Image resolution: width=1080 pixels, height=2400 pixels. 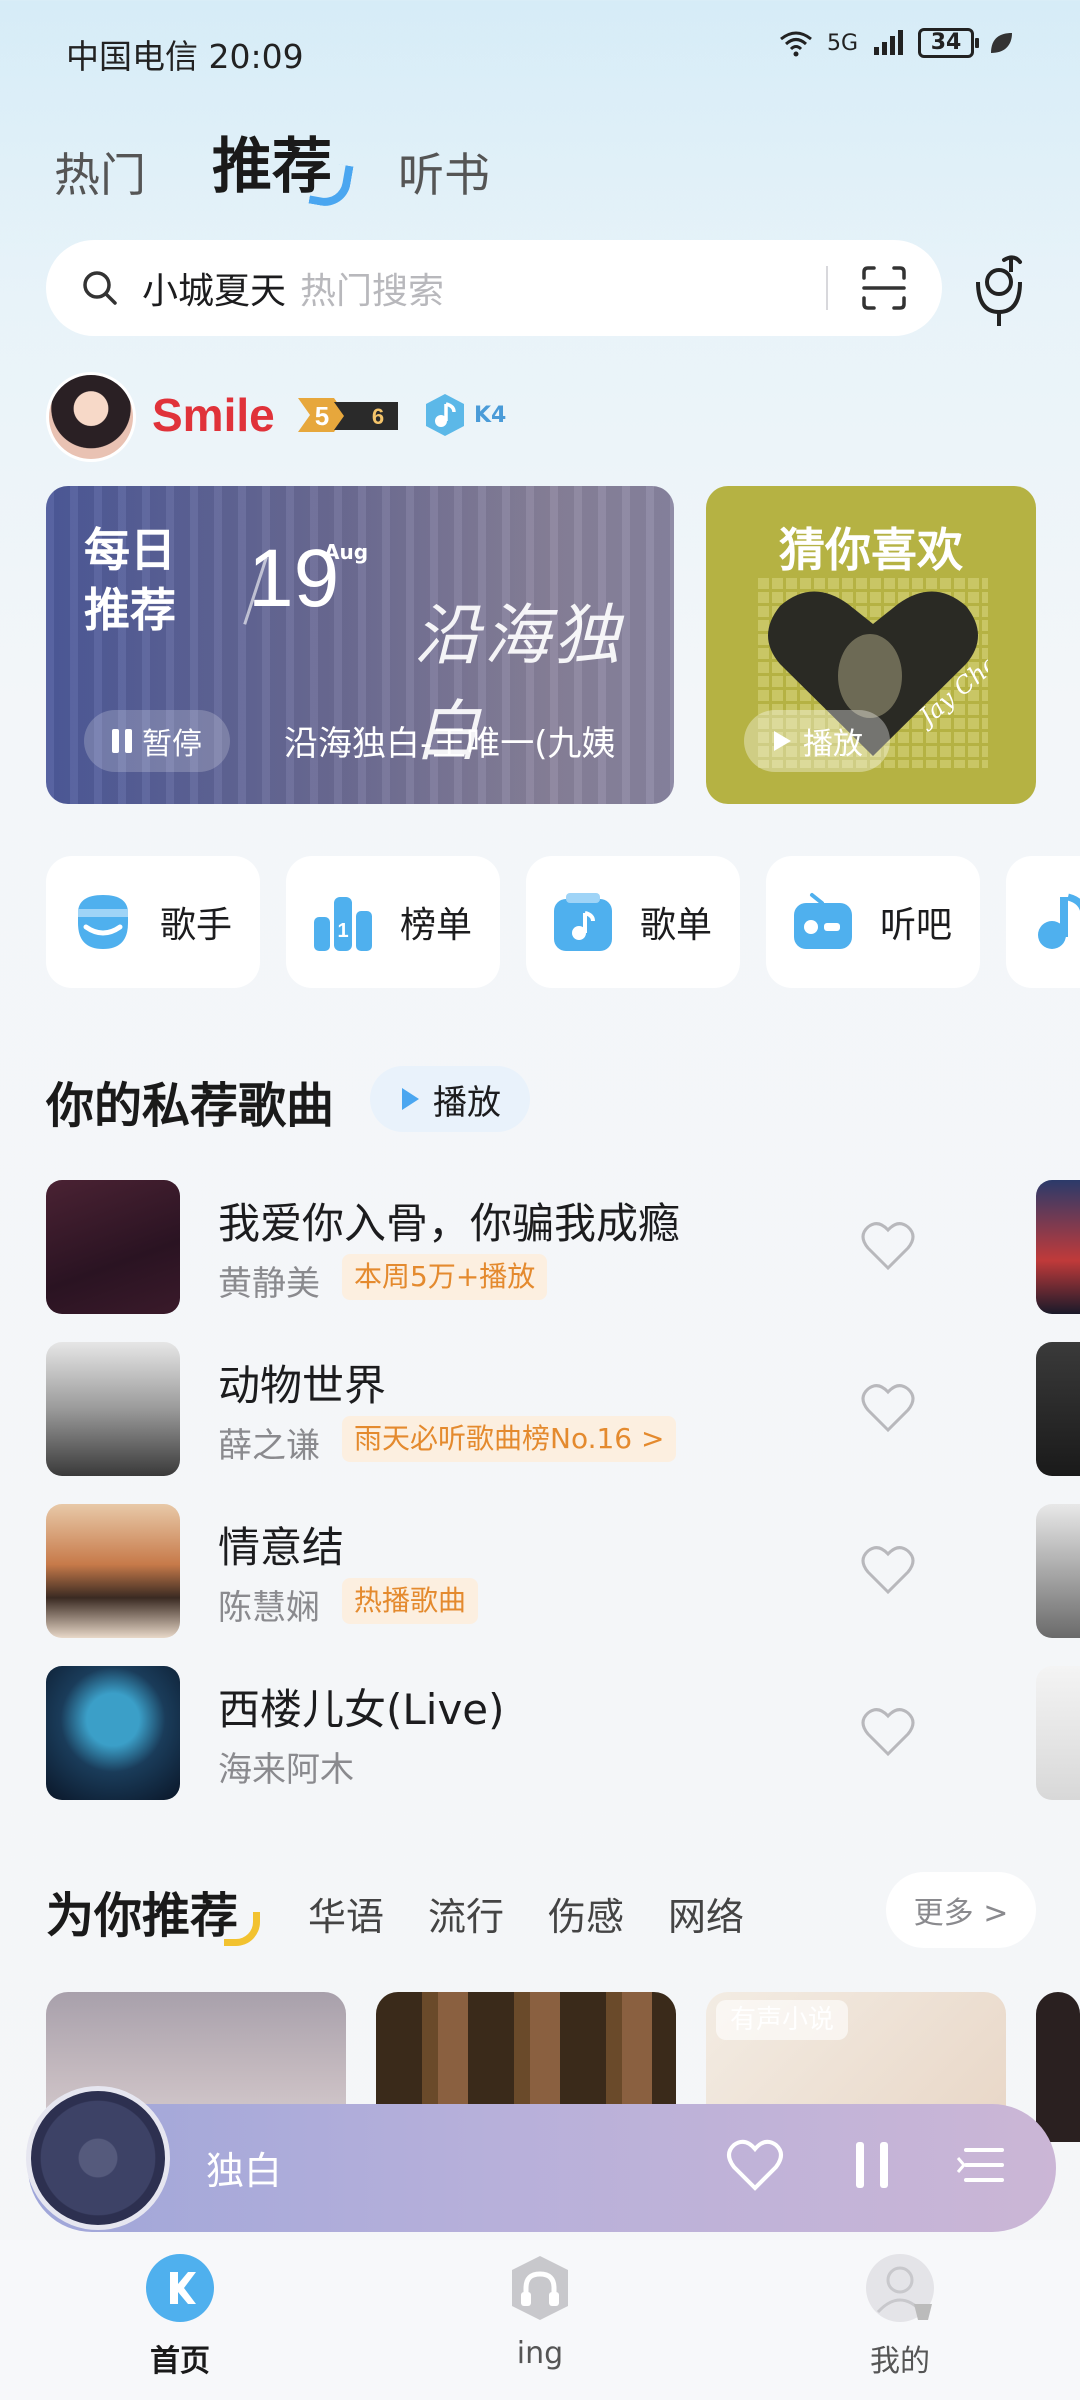 I want to click on song-row: 动物世界 薛之谦 雨天必听歌曲榜No.16 >, so click(x=563, y=1411).